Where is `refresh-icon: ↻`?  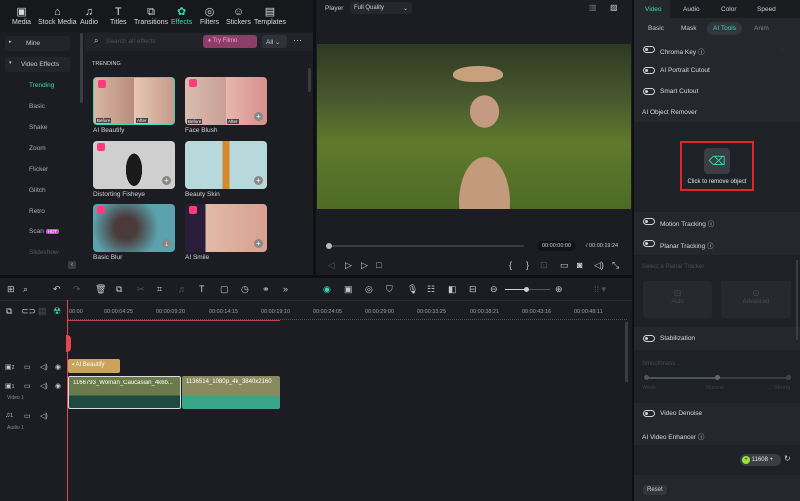
refresh-icon: ↻ is located at coordinates (787, 458).